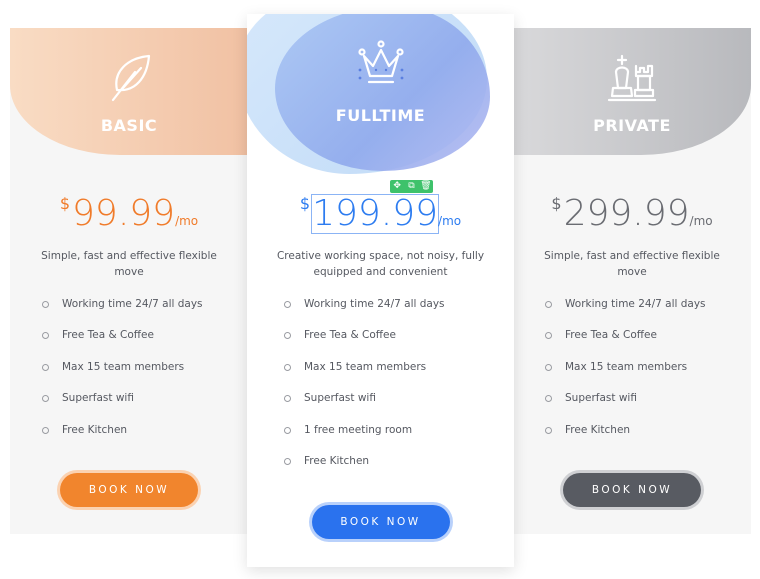 This screenshot has width=760, height=579. Describe the element at coordinates (626, 213) in the screenshot. I see `price-amount: 299.99` at that location.